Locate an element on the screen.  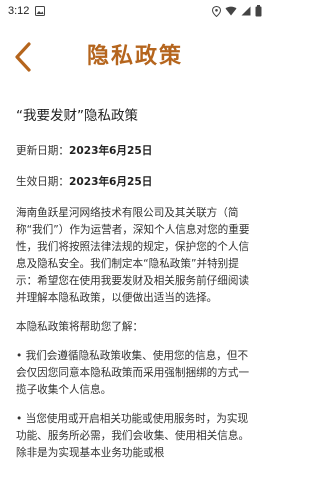
signal-icon is located at coordinates (246, 11).